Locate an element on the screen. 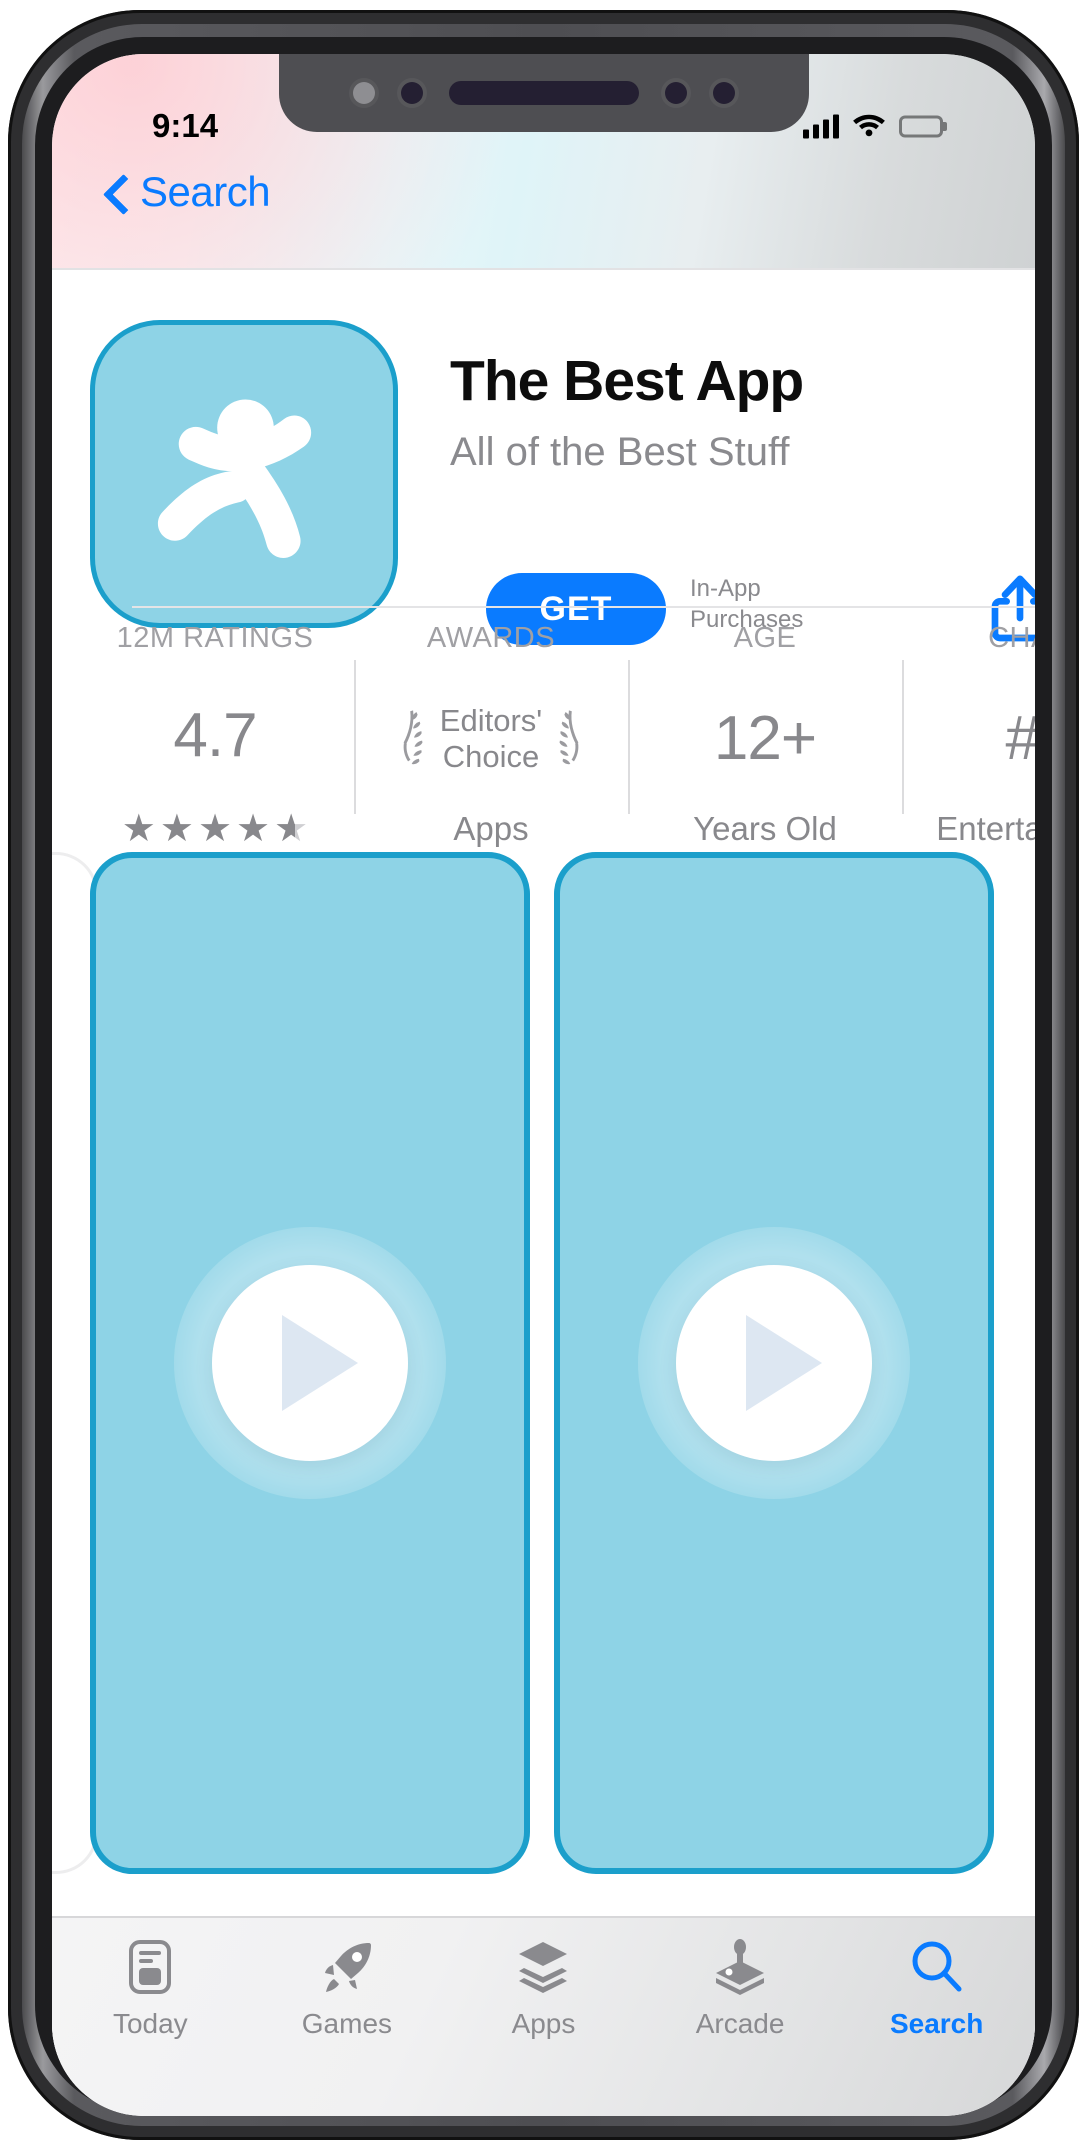  stat-age-header: AGE is located at coordinates (765, 638).